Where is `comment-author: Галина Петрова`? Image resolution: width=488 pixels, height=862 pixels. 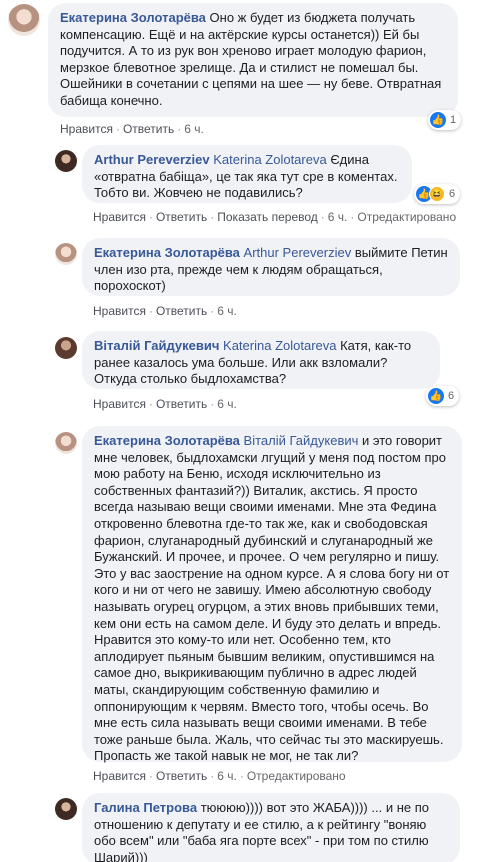 comment-author: Галина Петрова is located at coordinates (145, 807).